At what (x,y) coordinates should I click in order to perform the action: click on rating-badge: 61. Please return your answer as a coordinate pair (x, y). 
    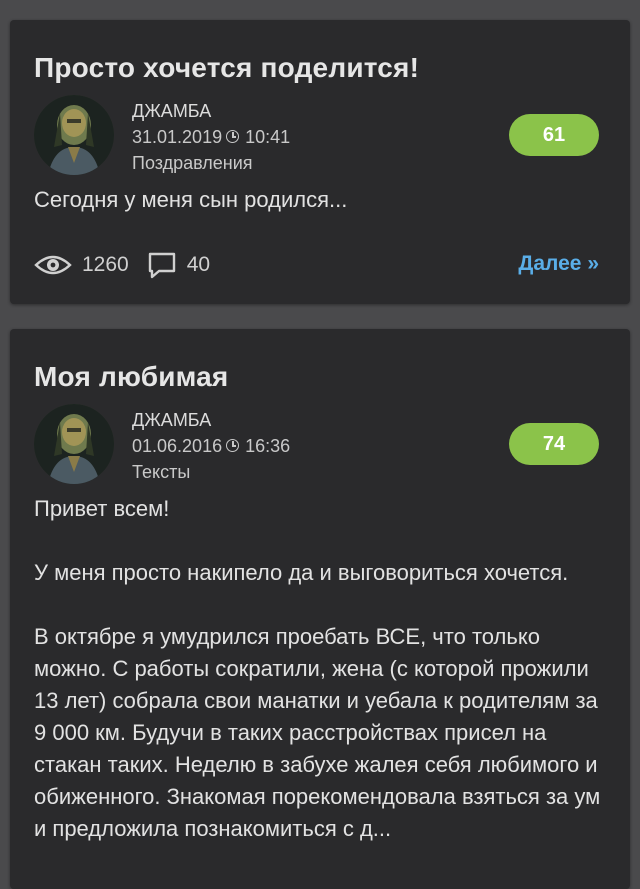
    Looking at the image, I should click on (554, 135).